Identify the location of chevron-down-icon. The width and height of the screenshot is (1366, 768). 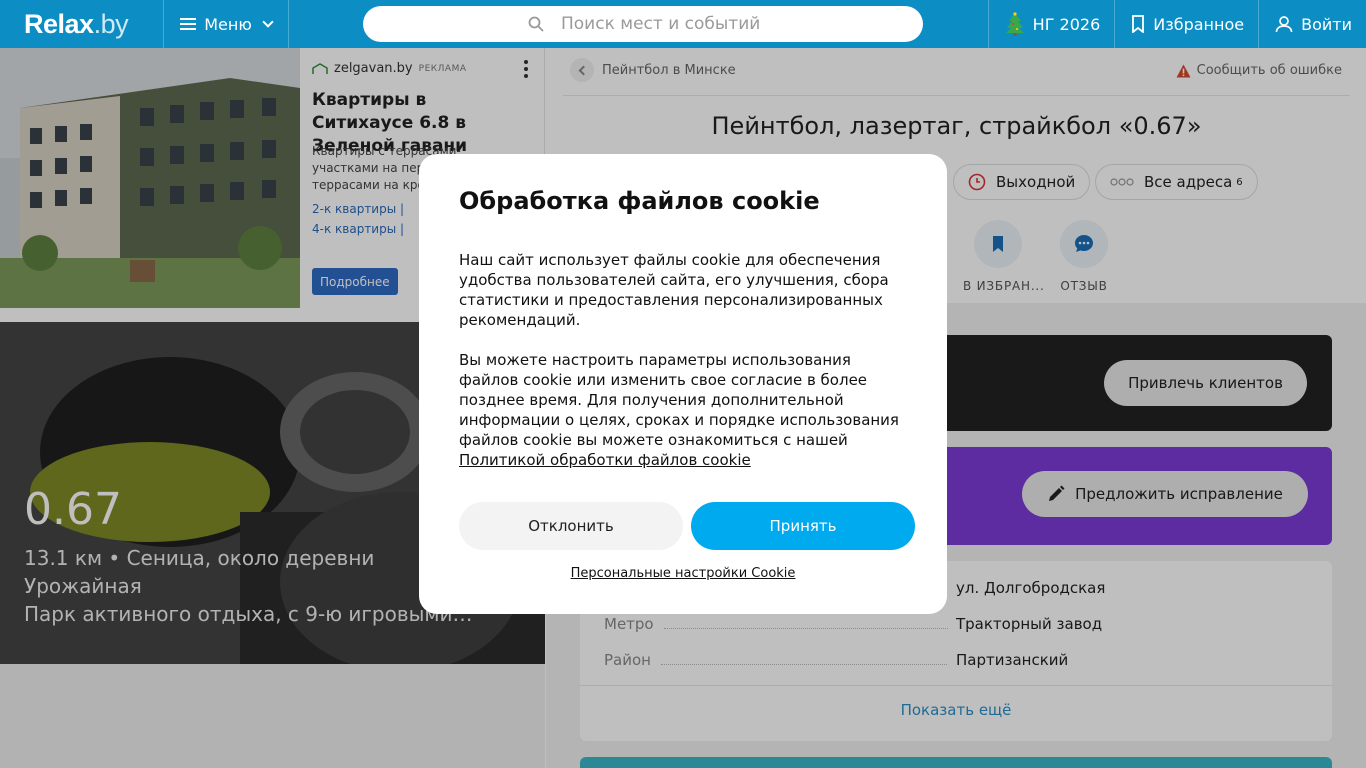
(268, 21).